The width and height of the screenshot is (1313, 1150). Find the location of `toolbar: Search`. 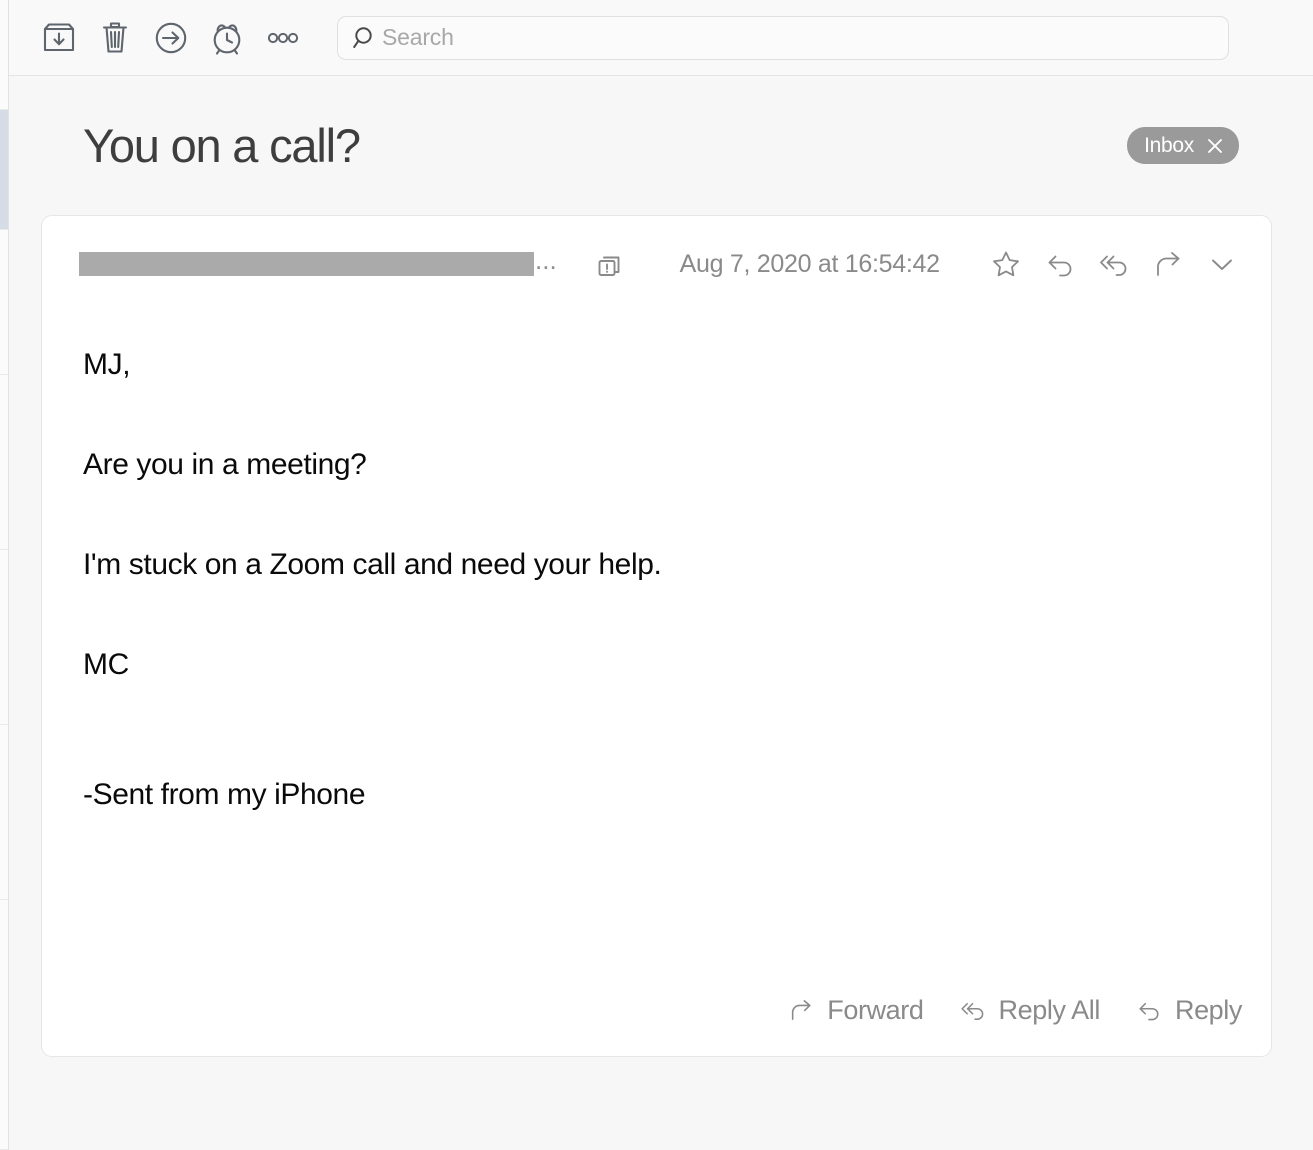

toolbar: Search is located at coordinates (661, 38).